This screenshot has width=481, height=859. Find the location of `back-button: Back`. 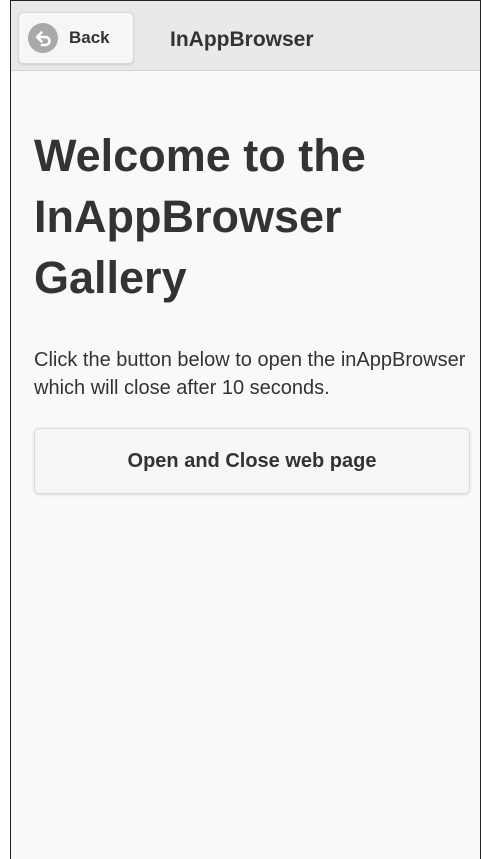

back-button: Back is located at coordinates (76, 38).